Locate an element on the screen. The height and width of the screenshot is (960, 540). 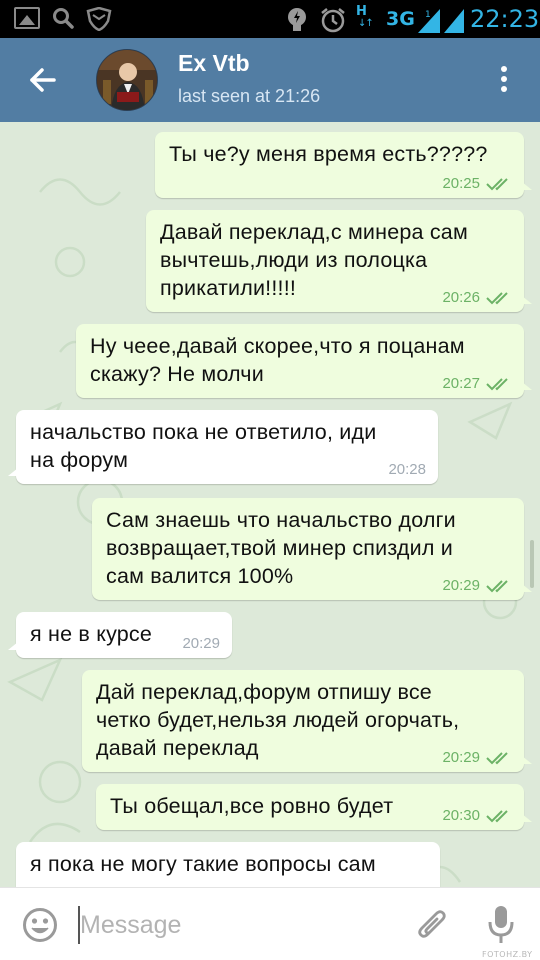
avatar is located at coordinates (127, 80).